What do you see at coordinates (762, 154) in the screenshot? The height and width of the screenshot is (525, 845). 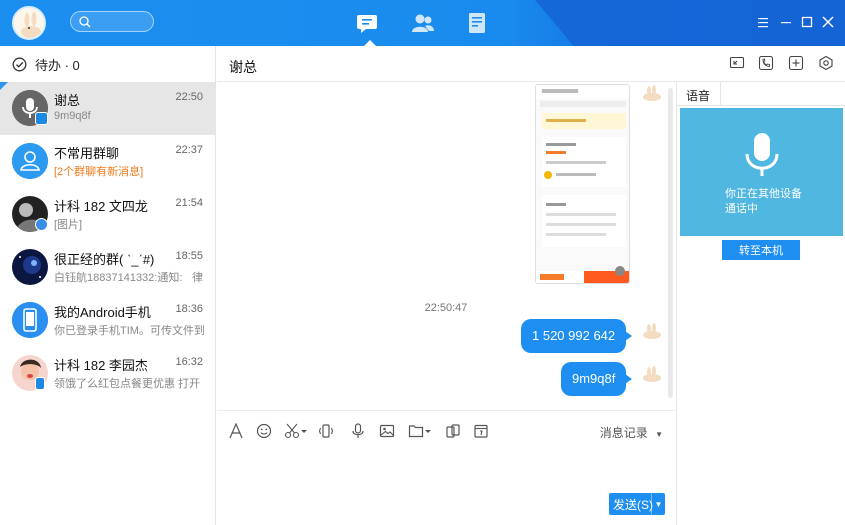 I see `microphone-icon` at bounding box center [762, 154].